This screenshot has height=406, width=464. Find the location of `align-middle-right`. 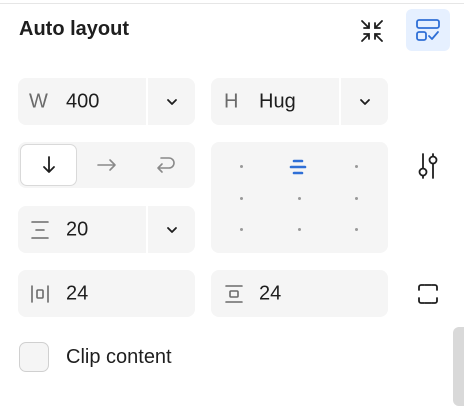

align-middle-right is located at coordinates (356, 198).